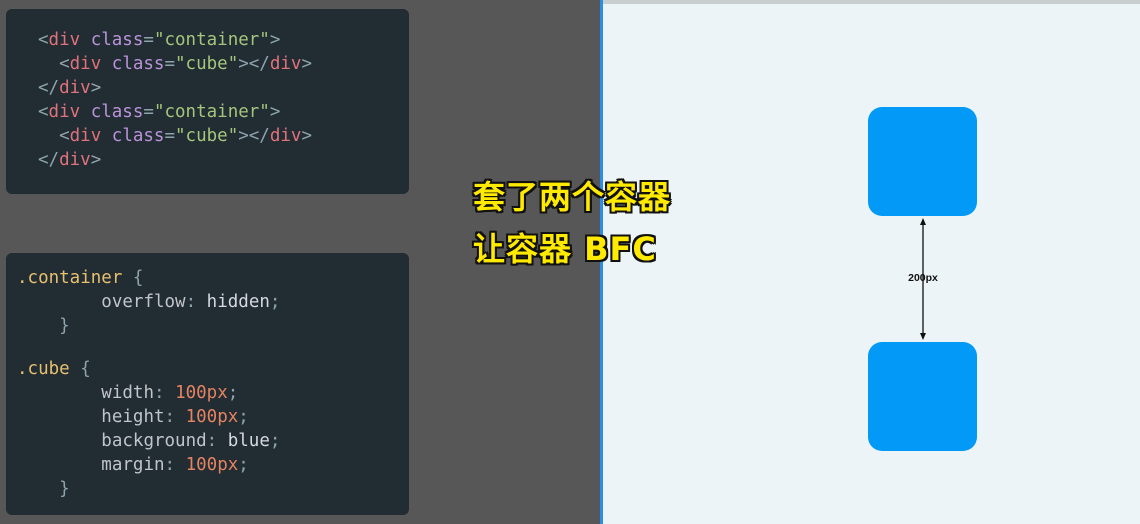 This screenshot has width=1140, height=524. Describe the element at coordinates (175, 465) in the screenshot. I see `code-line: margin: 100px;` at that location.